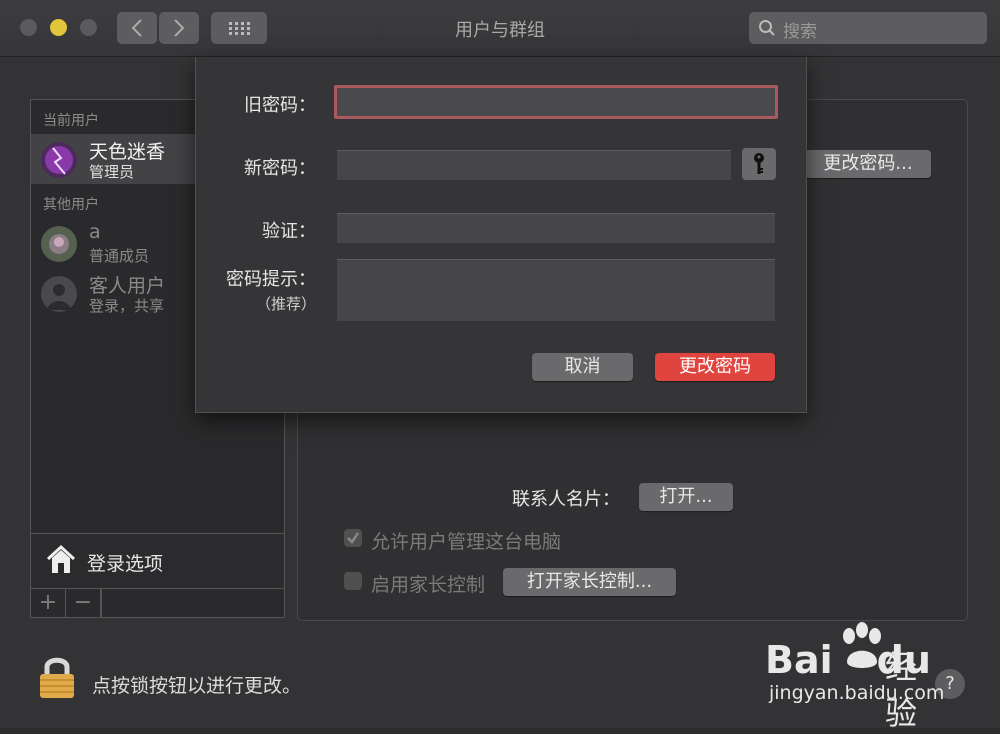 The width and height of the screenshot is (1000, 734). I want to click on user-a-name: a, so click(95, 232).